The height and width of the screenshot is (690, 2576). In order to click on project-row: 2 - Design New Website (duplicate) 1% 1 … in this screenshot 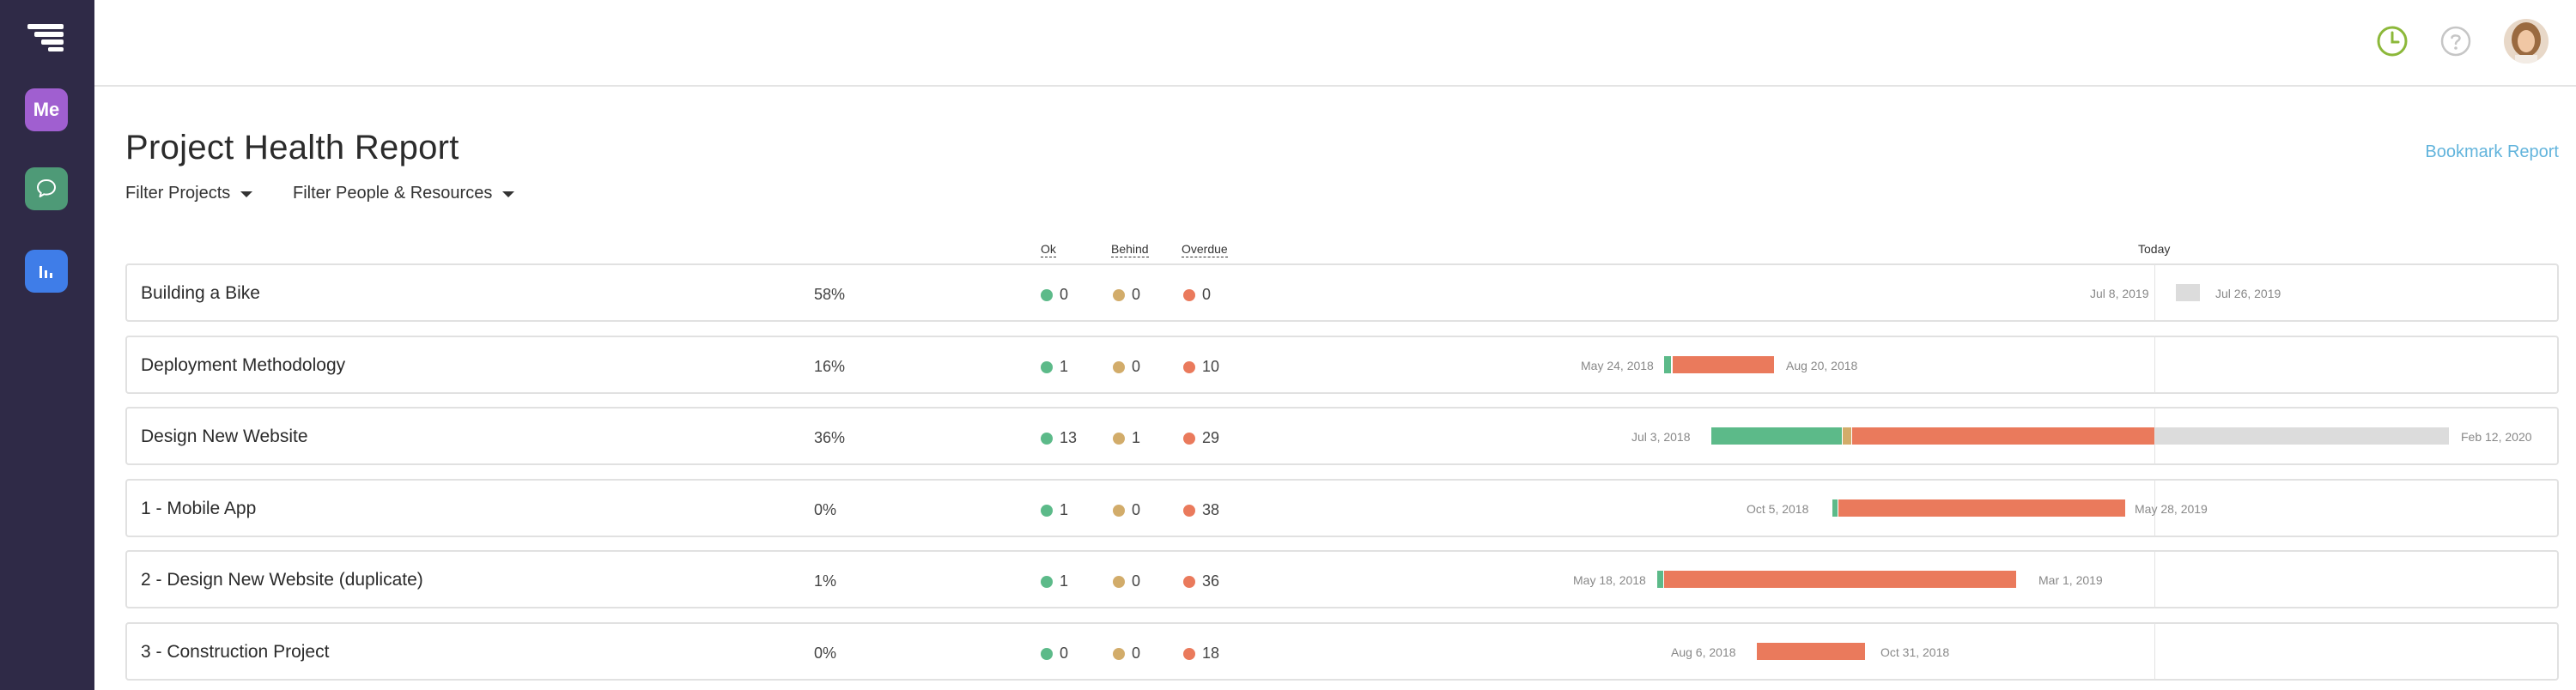, I will do `click(1342, 579)`.